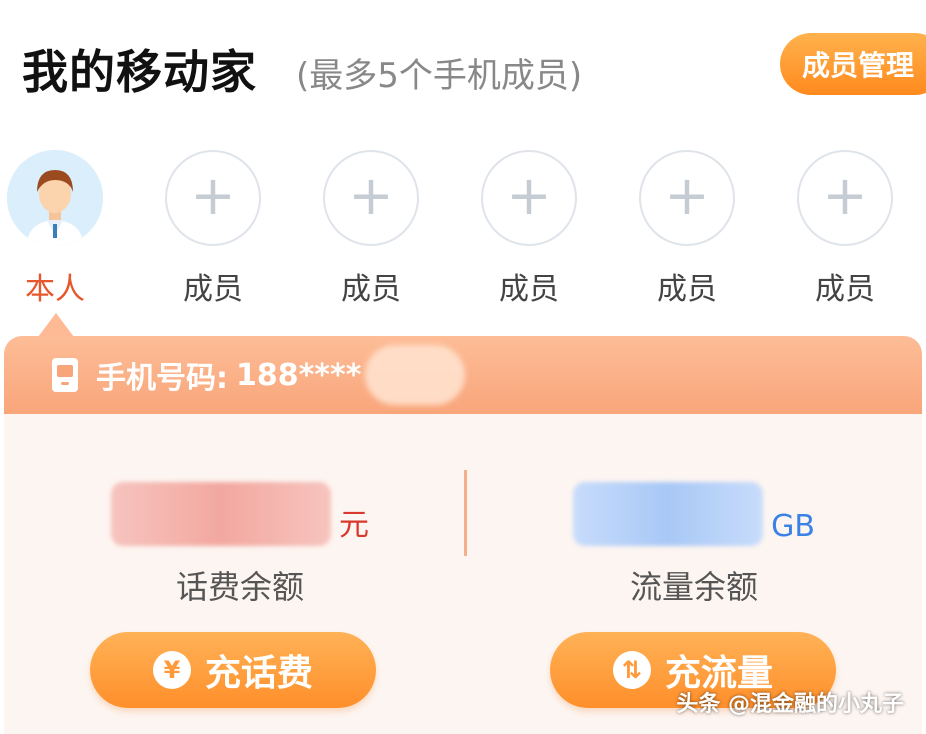 This screenshot has height=734, width=926. Describe the element at coordinates (668, 514) in the screenshot. I see `redacted-data-balance` at that location.